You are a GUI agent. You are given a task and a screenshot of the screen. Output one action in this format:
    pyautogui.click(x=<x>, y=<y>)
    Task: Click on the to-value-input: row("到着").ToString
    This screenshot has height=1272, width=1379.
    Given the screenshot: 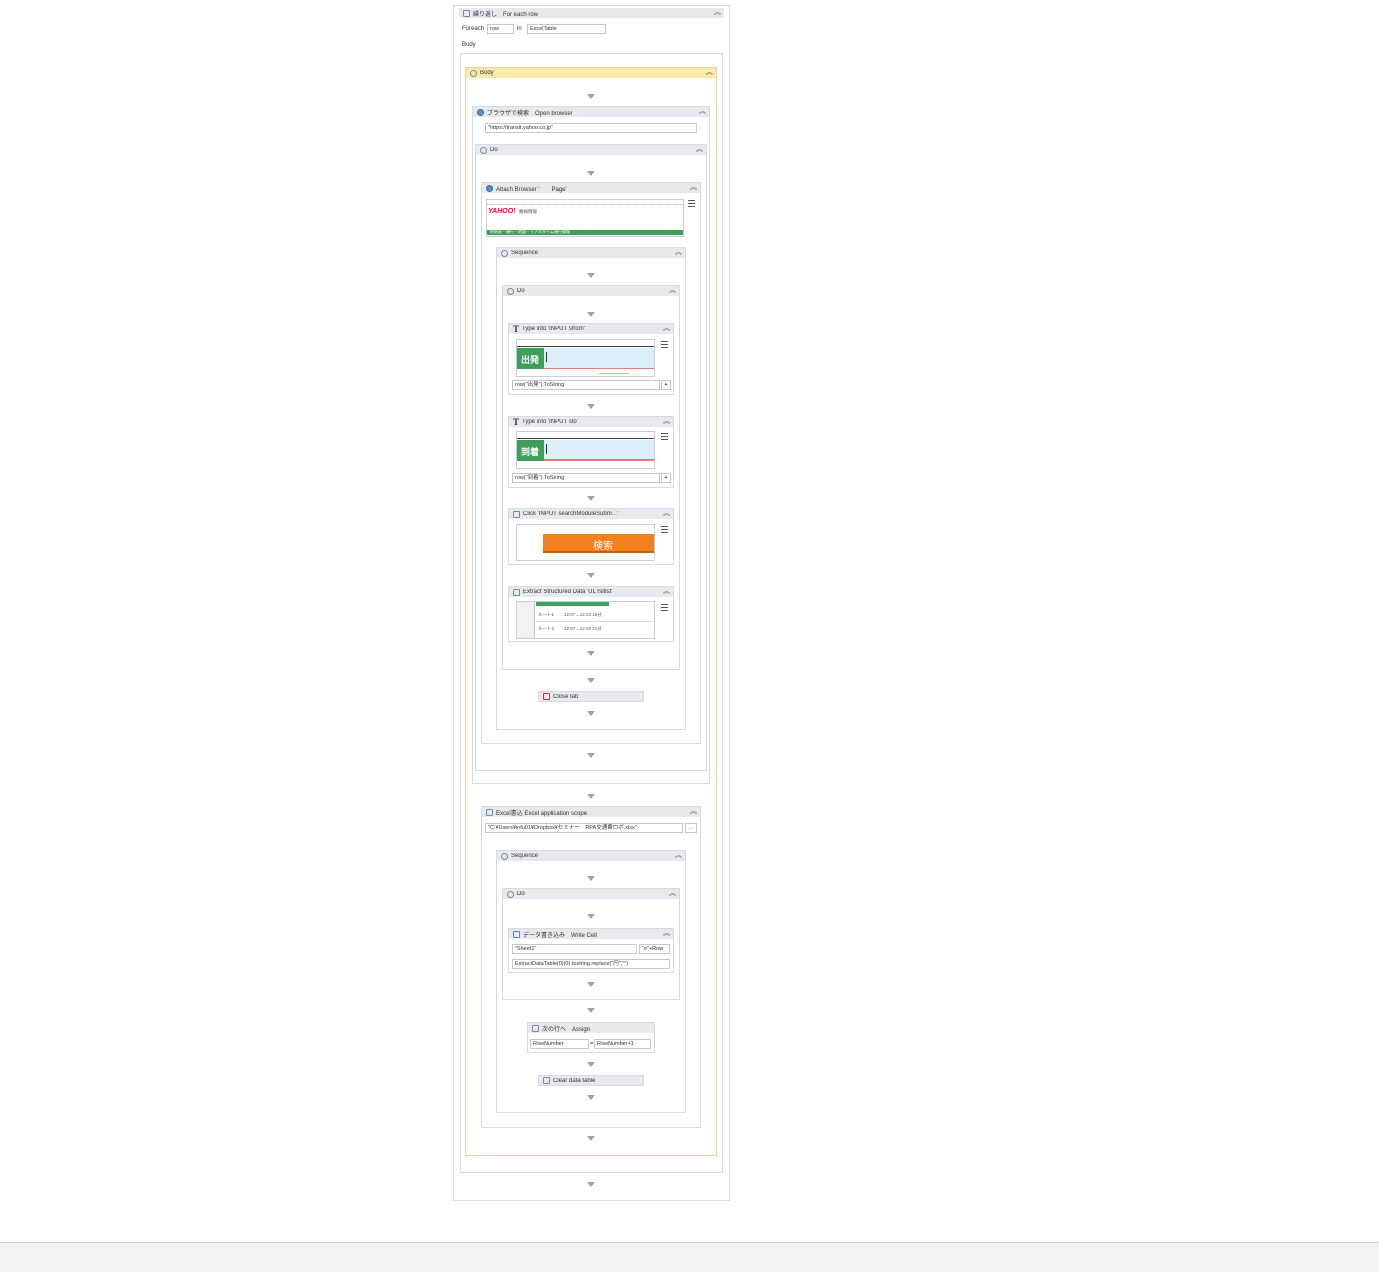 What is the action you would take?
    pyautogui.click(x=586, y=478)
    